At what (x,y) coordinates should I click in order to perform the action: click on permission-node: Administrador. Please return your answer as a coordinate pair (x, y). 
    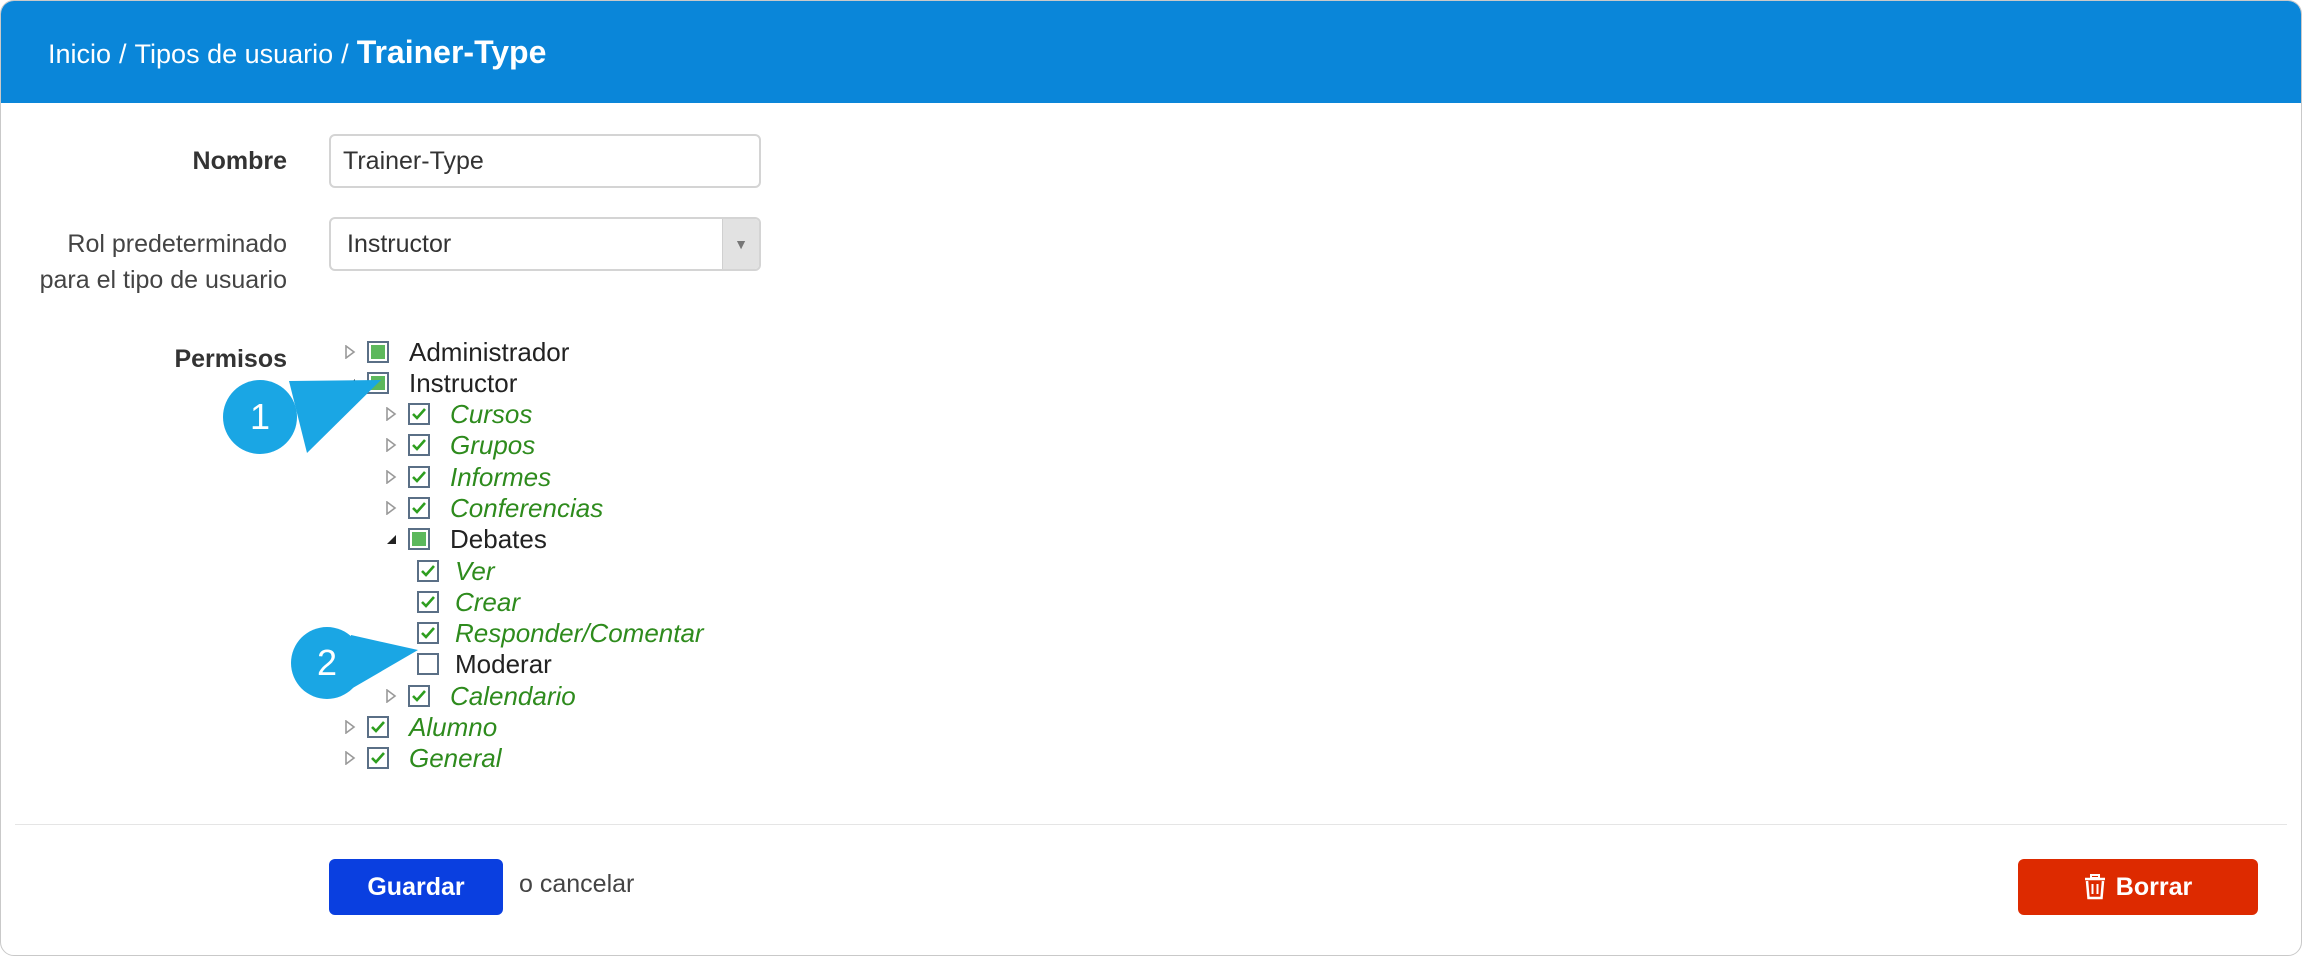
    Looking at the image, I should click on (454, 352).